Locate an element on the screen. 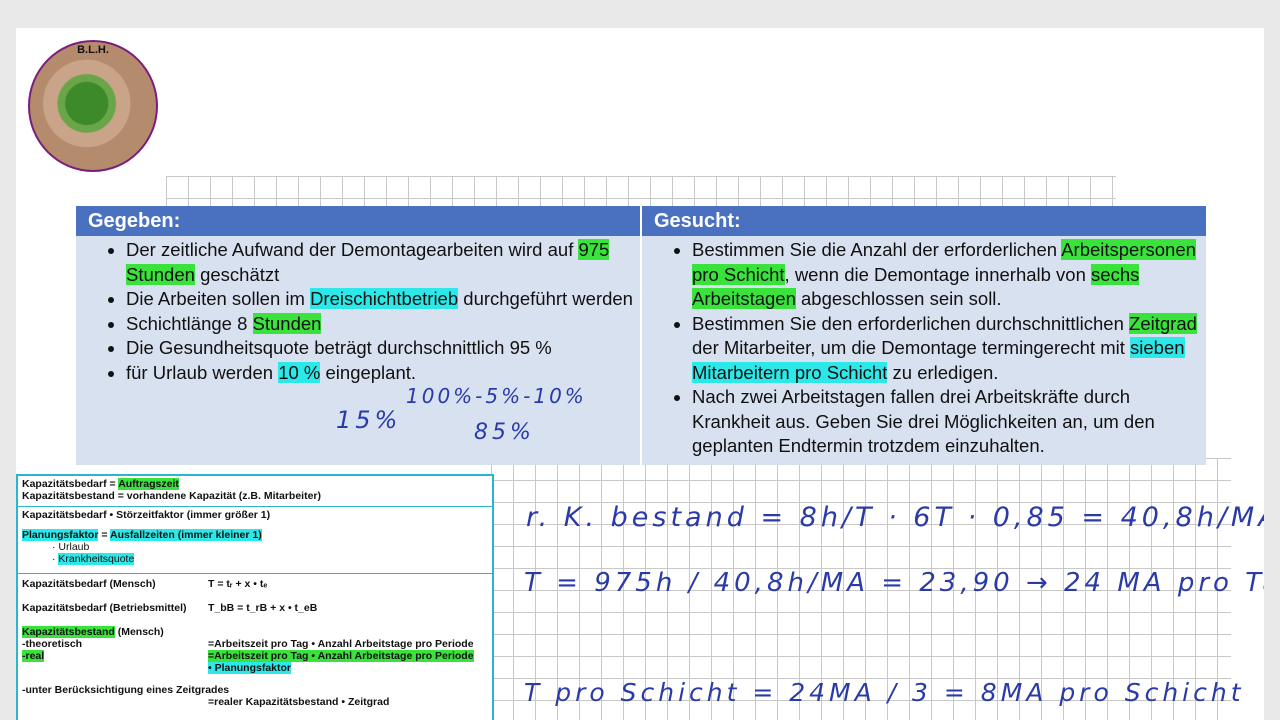 The height and width of the screenshot is (720, 1280). handwriting-85: 85% is located at coordinates (504, 432).